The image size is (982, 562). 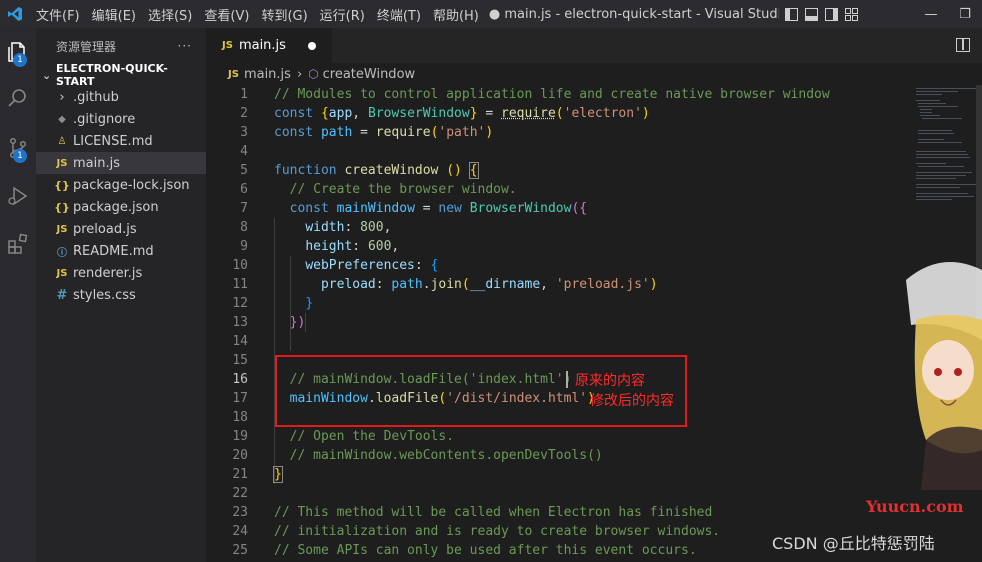 I want to click on file-item-package-lock-json: {} package-lock.json, so click(x=121, y=185).